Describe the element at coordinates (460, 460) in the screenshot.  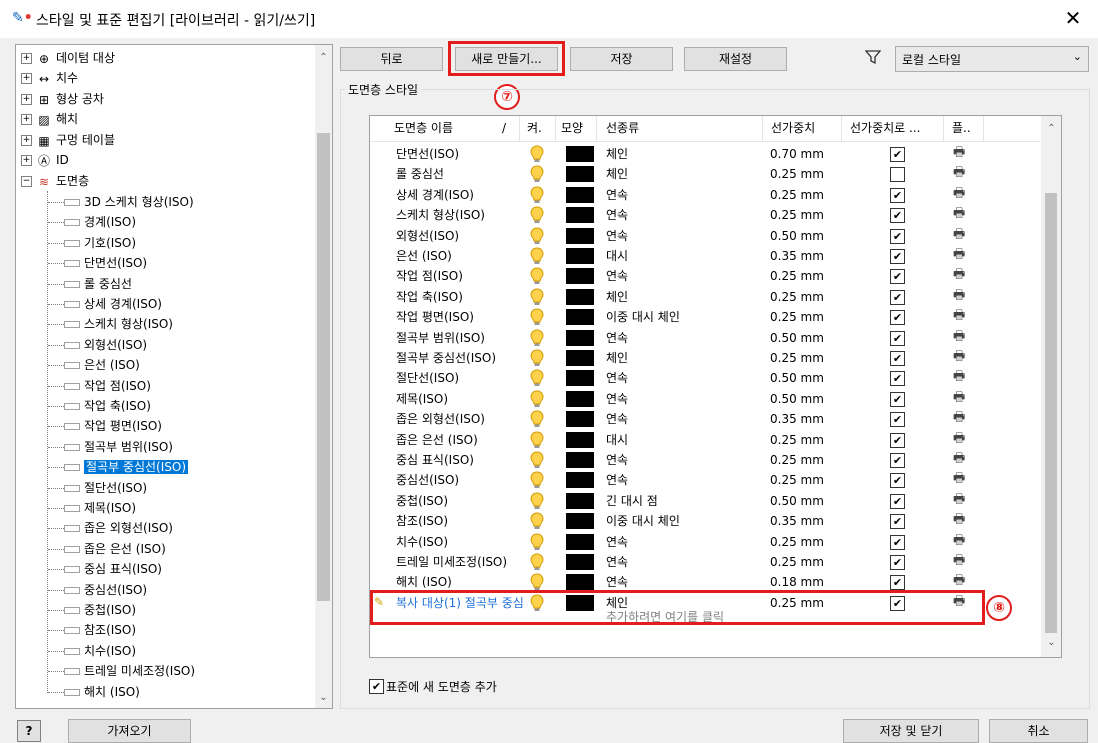
I see `layer-name-cell: 중심 표식(ISO)` at that location.